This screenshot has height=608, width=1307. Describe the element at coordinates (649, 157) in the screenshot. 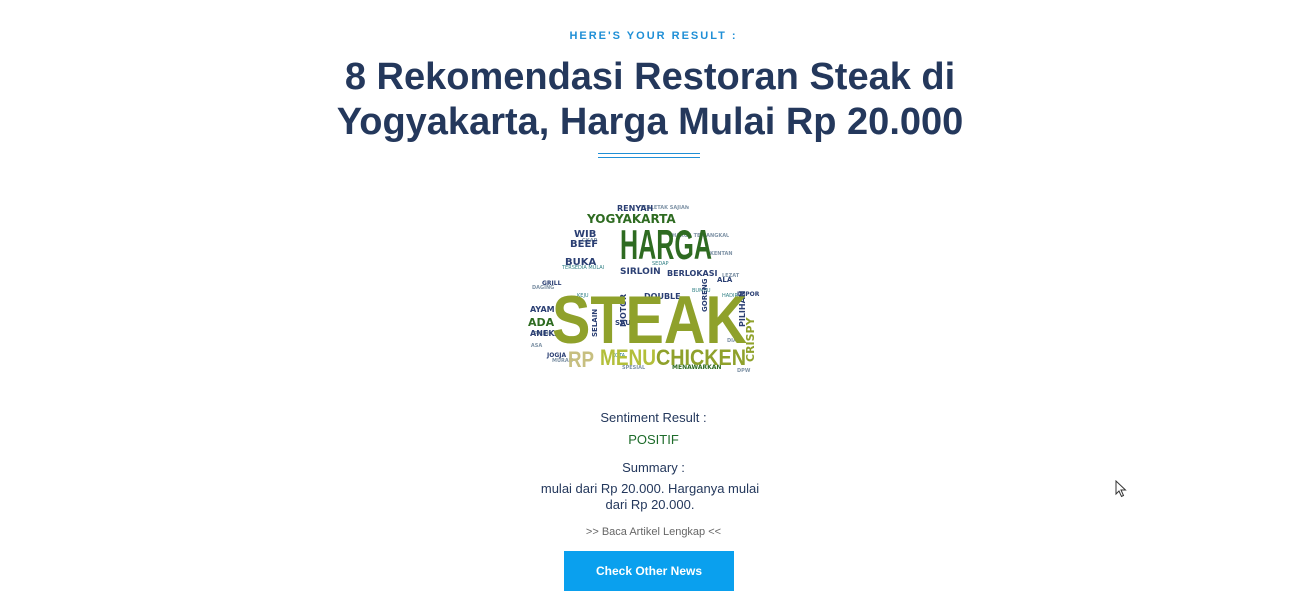

I see `title-divider-bottom` at that location.